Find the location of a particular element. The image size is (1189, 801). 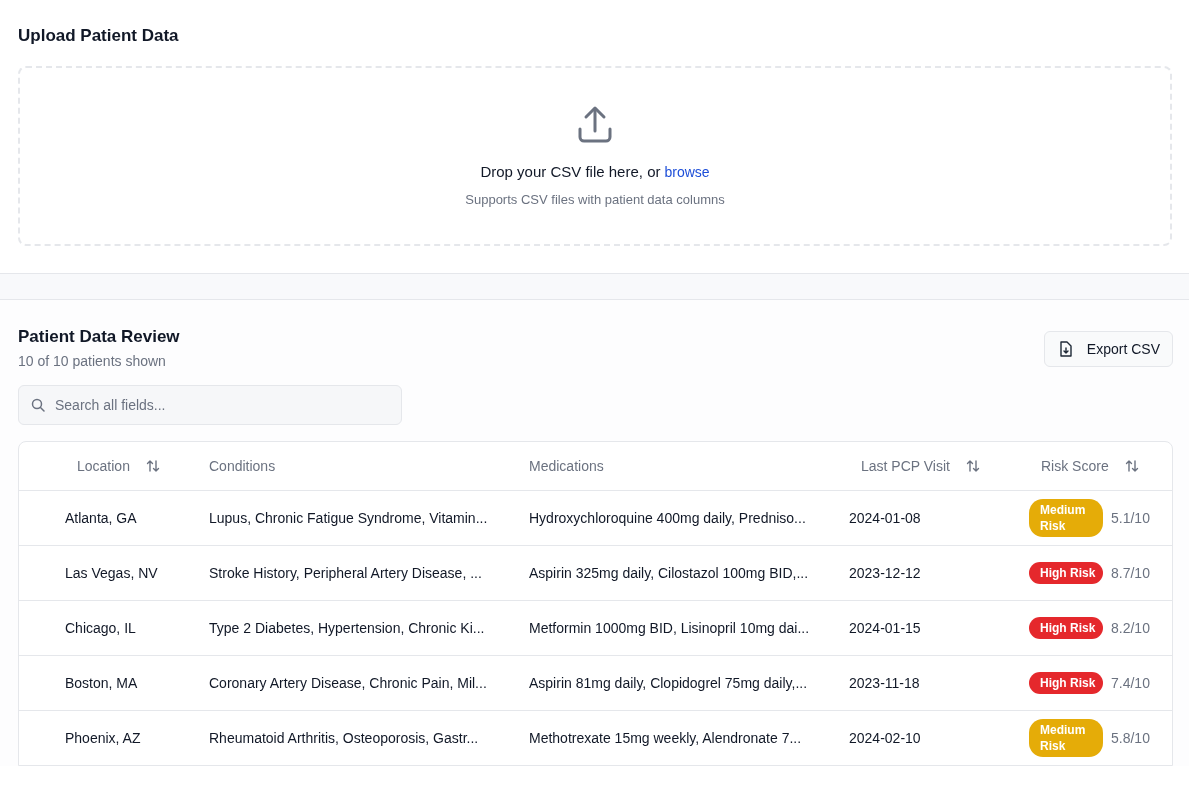

column-header: Risk Score is located at coordinates (1100, 466).